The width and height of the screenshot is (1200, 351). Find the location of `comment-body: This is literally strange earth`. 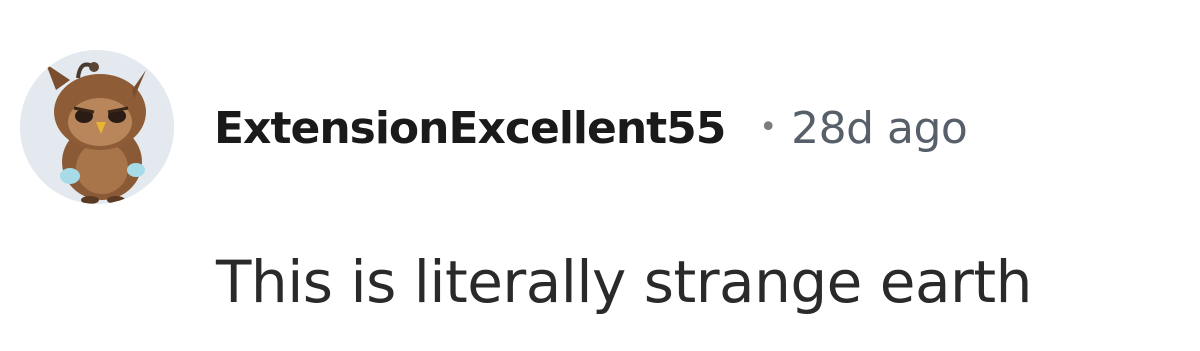

comment-body: This is literally strange earth is located at coordinates (624, 282).